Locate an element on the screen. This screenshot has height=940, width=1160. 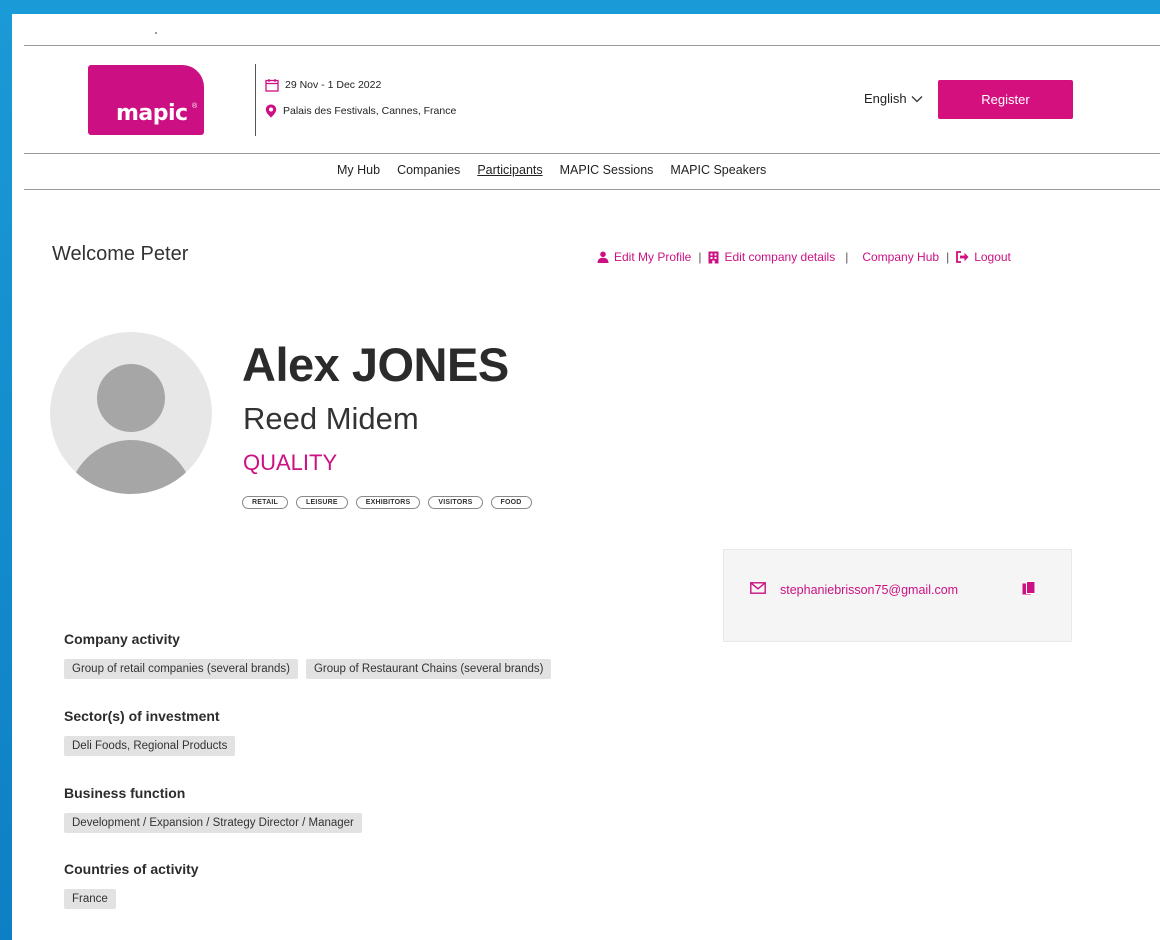
chips-countries: France is located at coordinates (90, 899).